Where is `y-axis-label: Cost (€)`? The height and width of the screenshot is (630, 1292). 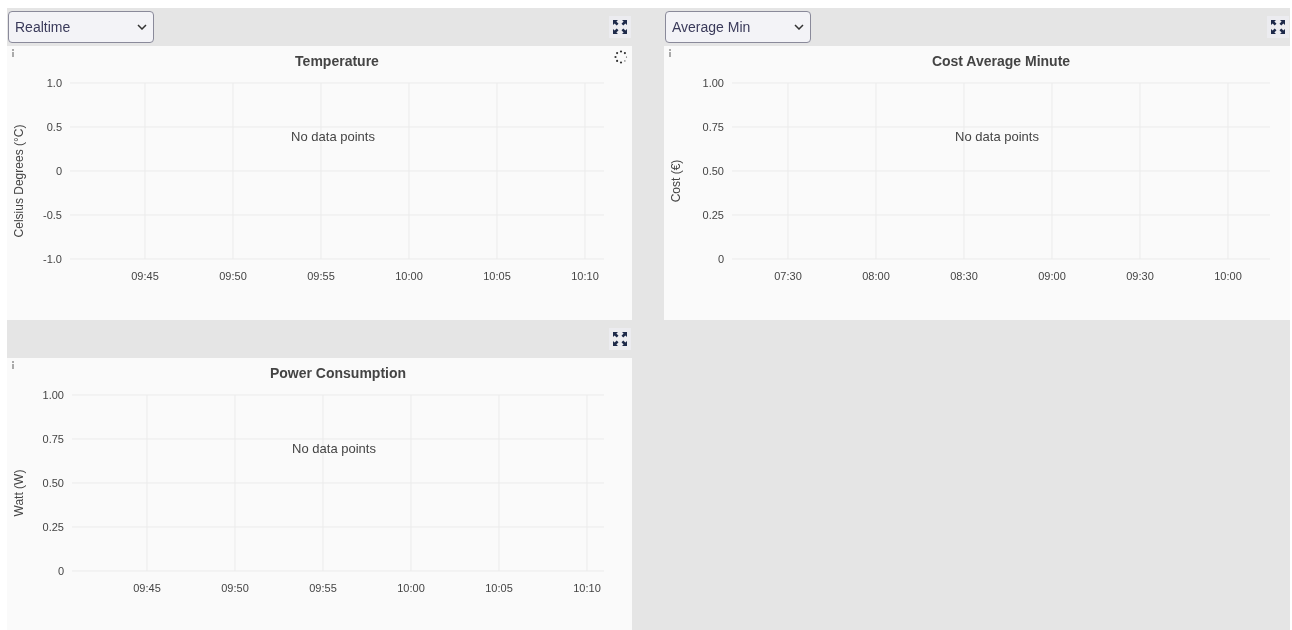
y-axis-label: Cost (€) is located at coordinates (676, 181).